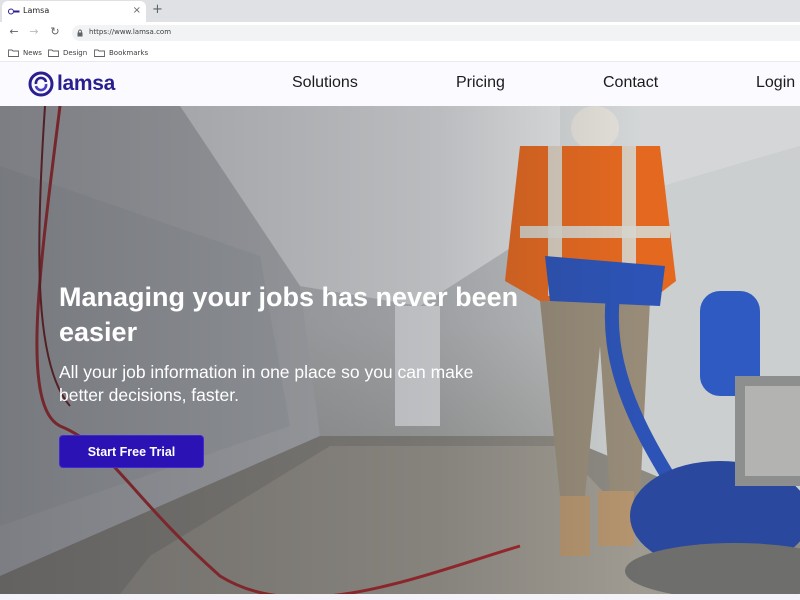 The image size is (800, 600). I want to click on nav-login: Login, so click(775, 83).